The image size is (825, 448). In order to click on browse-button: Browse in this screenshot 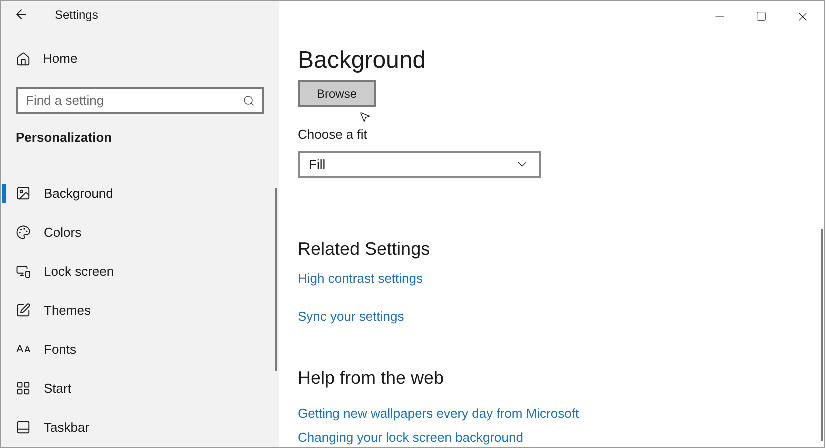, I will do `click(337, 93)`.